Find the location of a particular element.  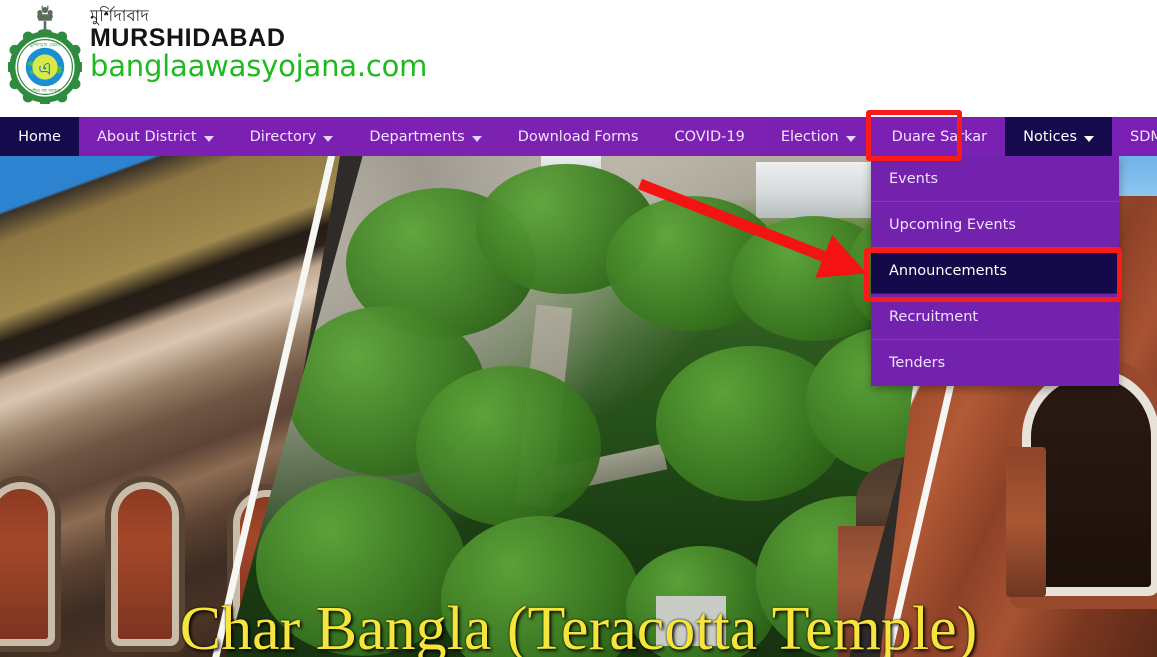

site-url-text: banglaawasyojana.com is located at coordinates (259, 66).